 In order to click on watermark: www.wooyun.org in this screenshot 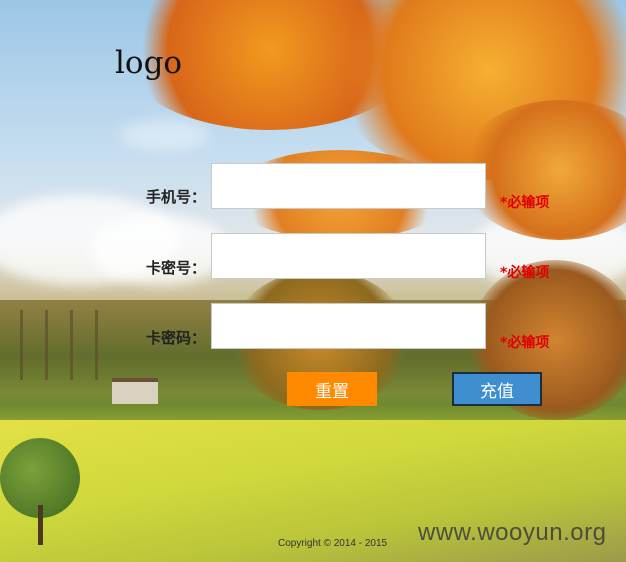, I will do `click(512, 532)`.